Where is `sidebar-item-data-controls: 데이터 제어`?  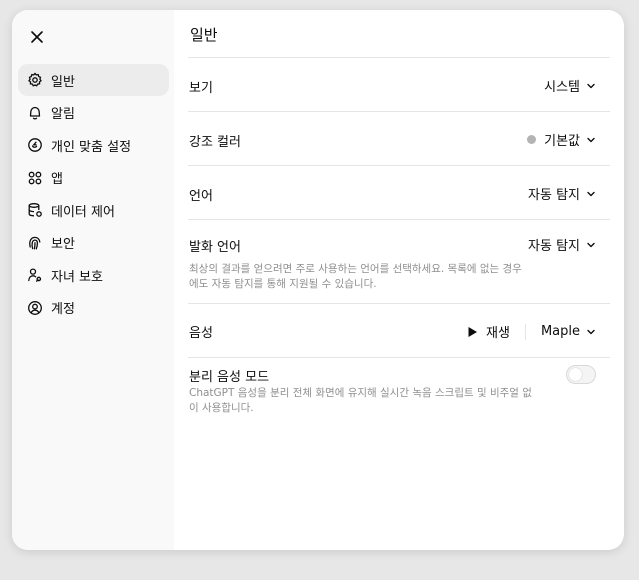 sidebar-item-data-controls: 데이터 제어 is located at coordinates (93, 210).